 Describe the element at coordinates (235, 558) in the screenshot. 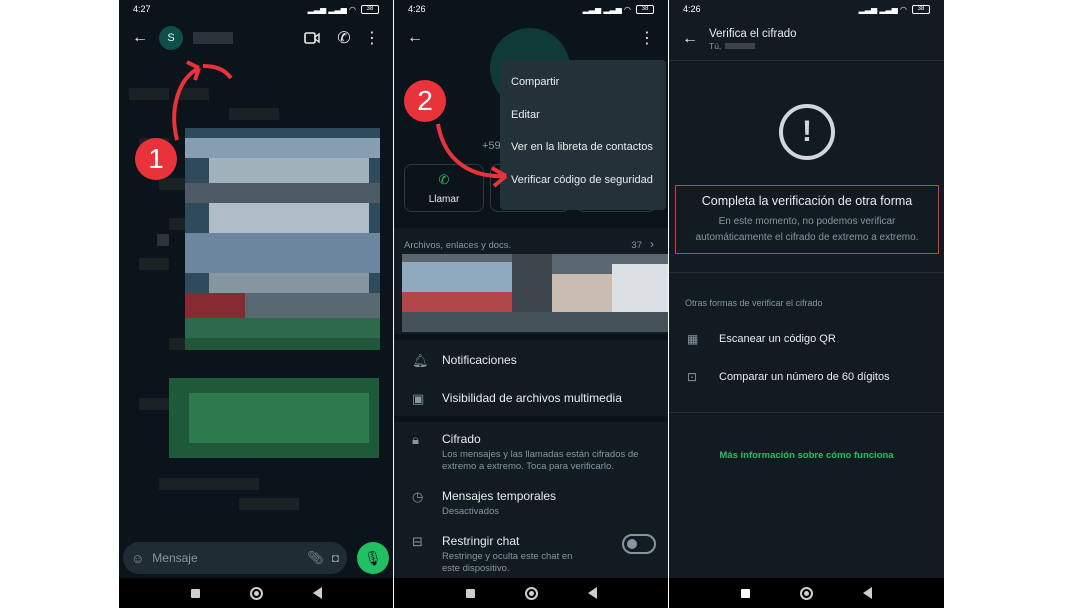

I see `message-input: ☺ Mensaje 📎︎ ◘` at that location.